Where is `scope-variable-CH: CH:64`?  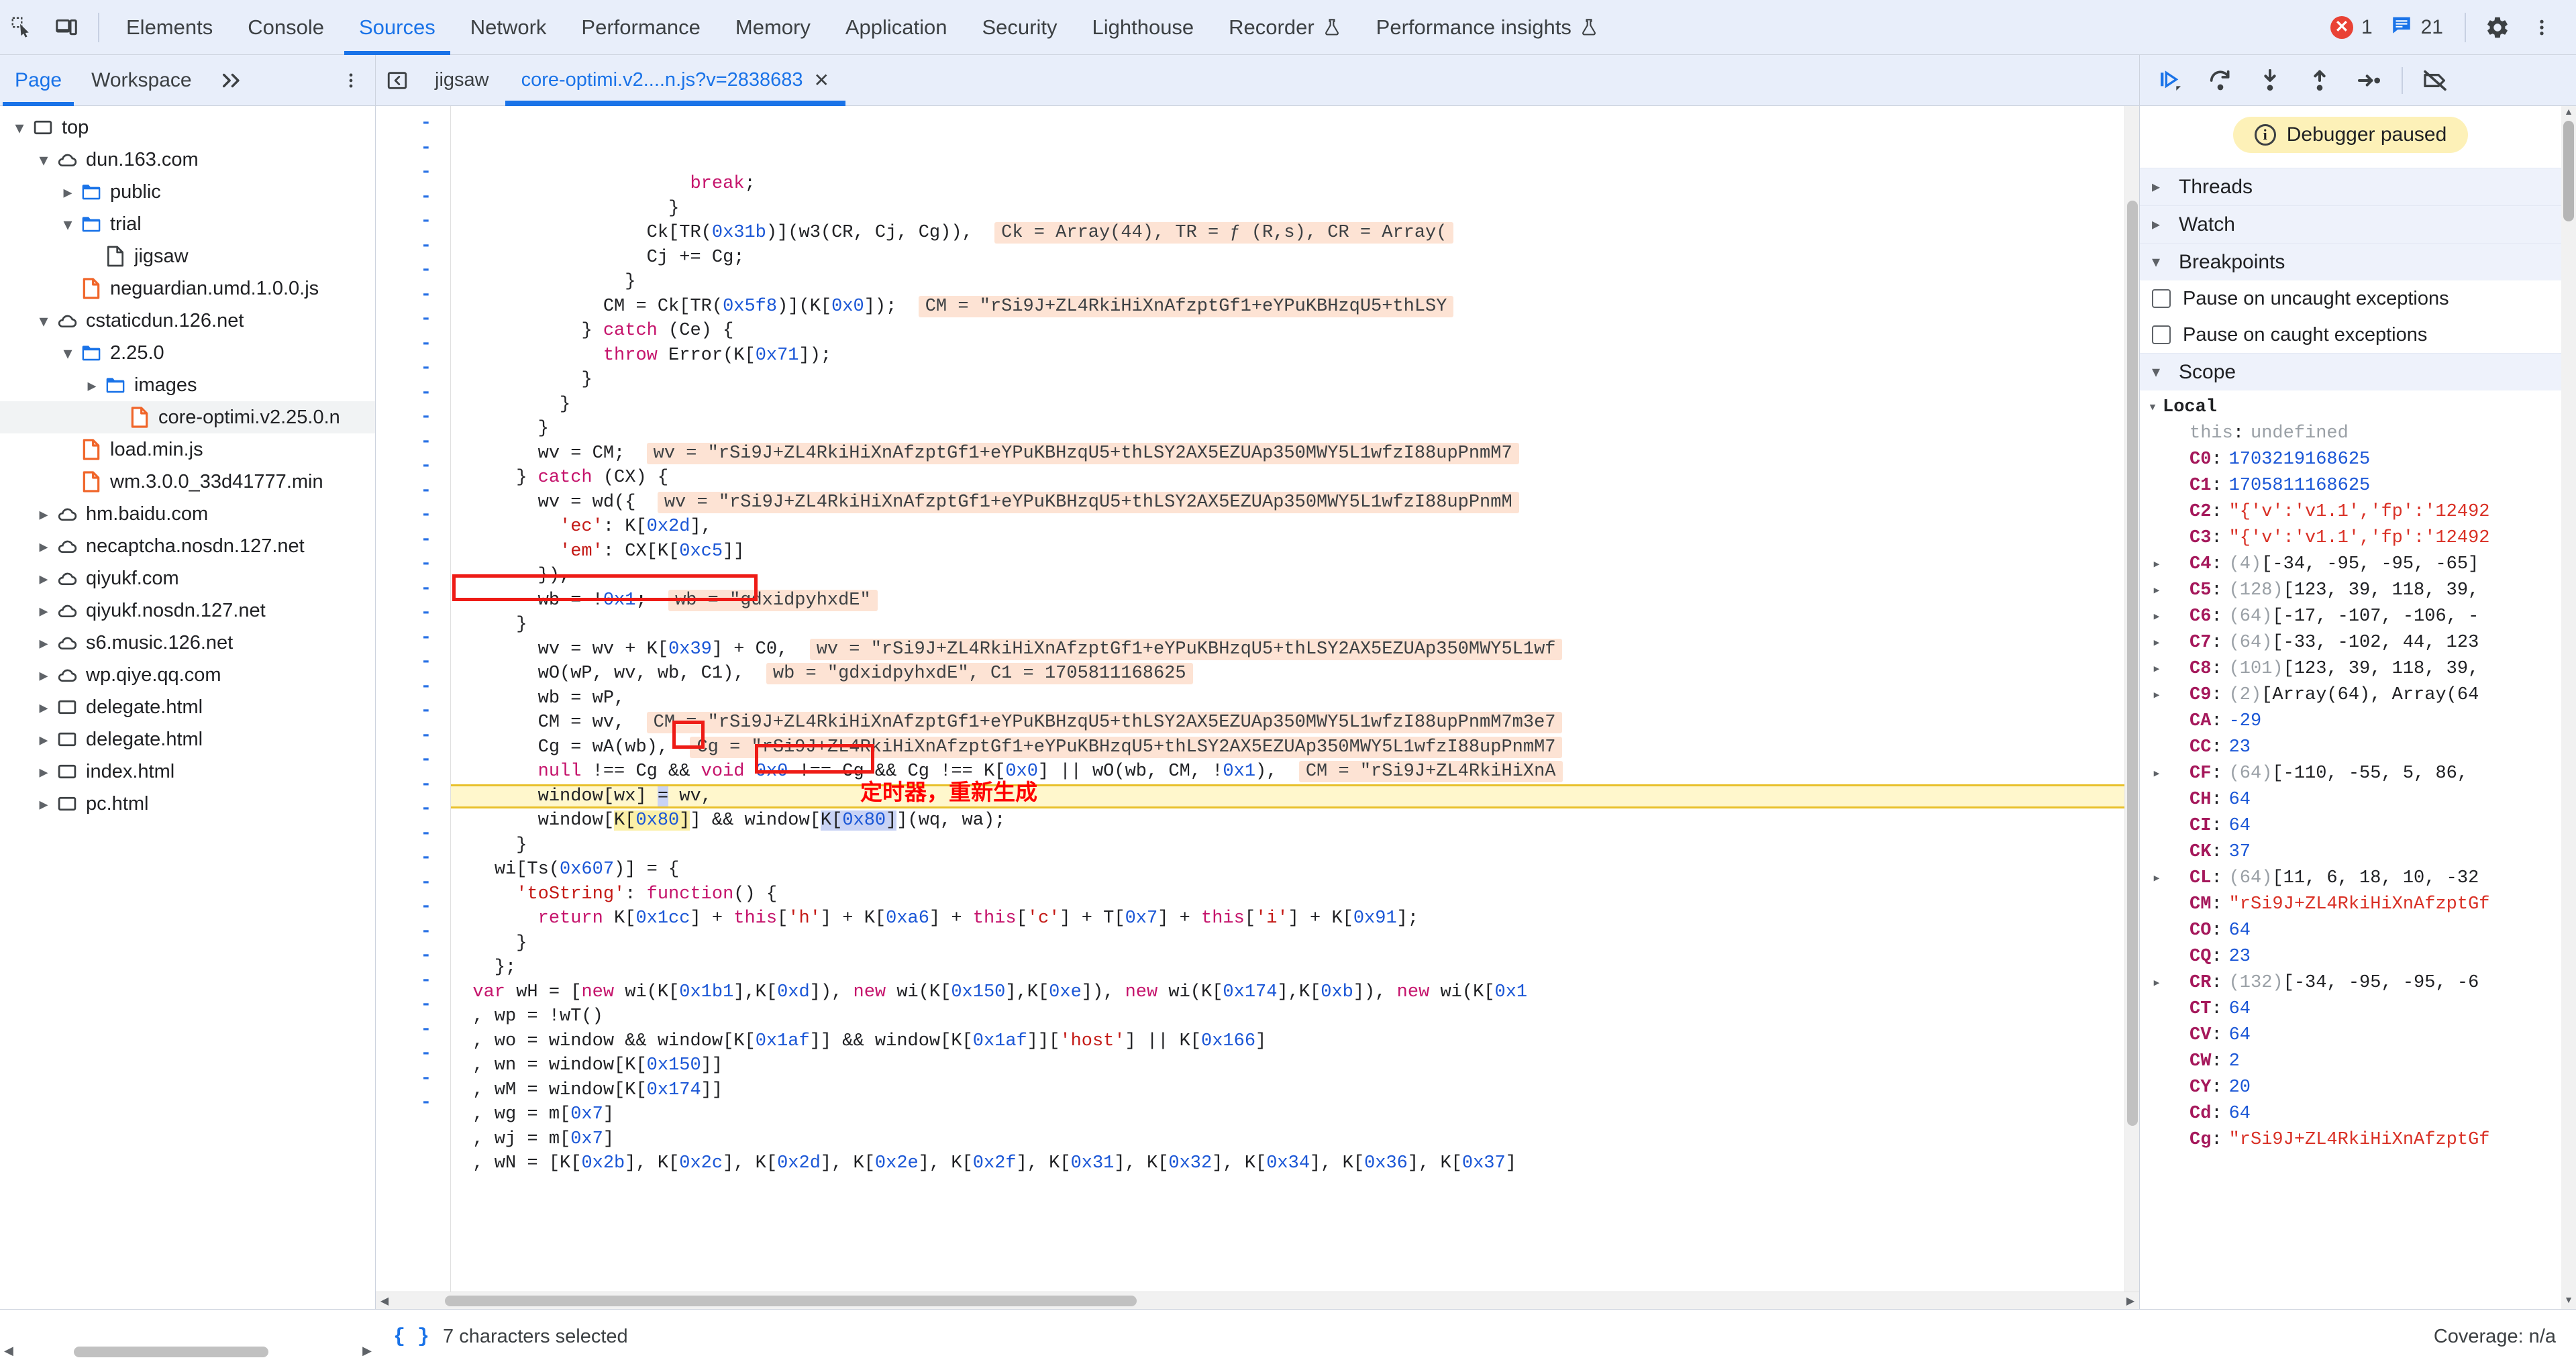 scope-variable-CH: CH:64 is located at coordinates (2350, 800).